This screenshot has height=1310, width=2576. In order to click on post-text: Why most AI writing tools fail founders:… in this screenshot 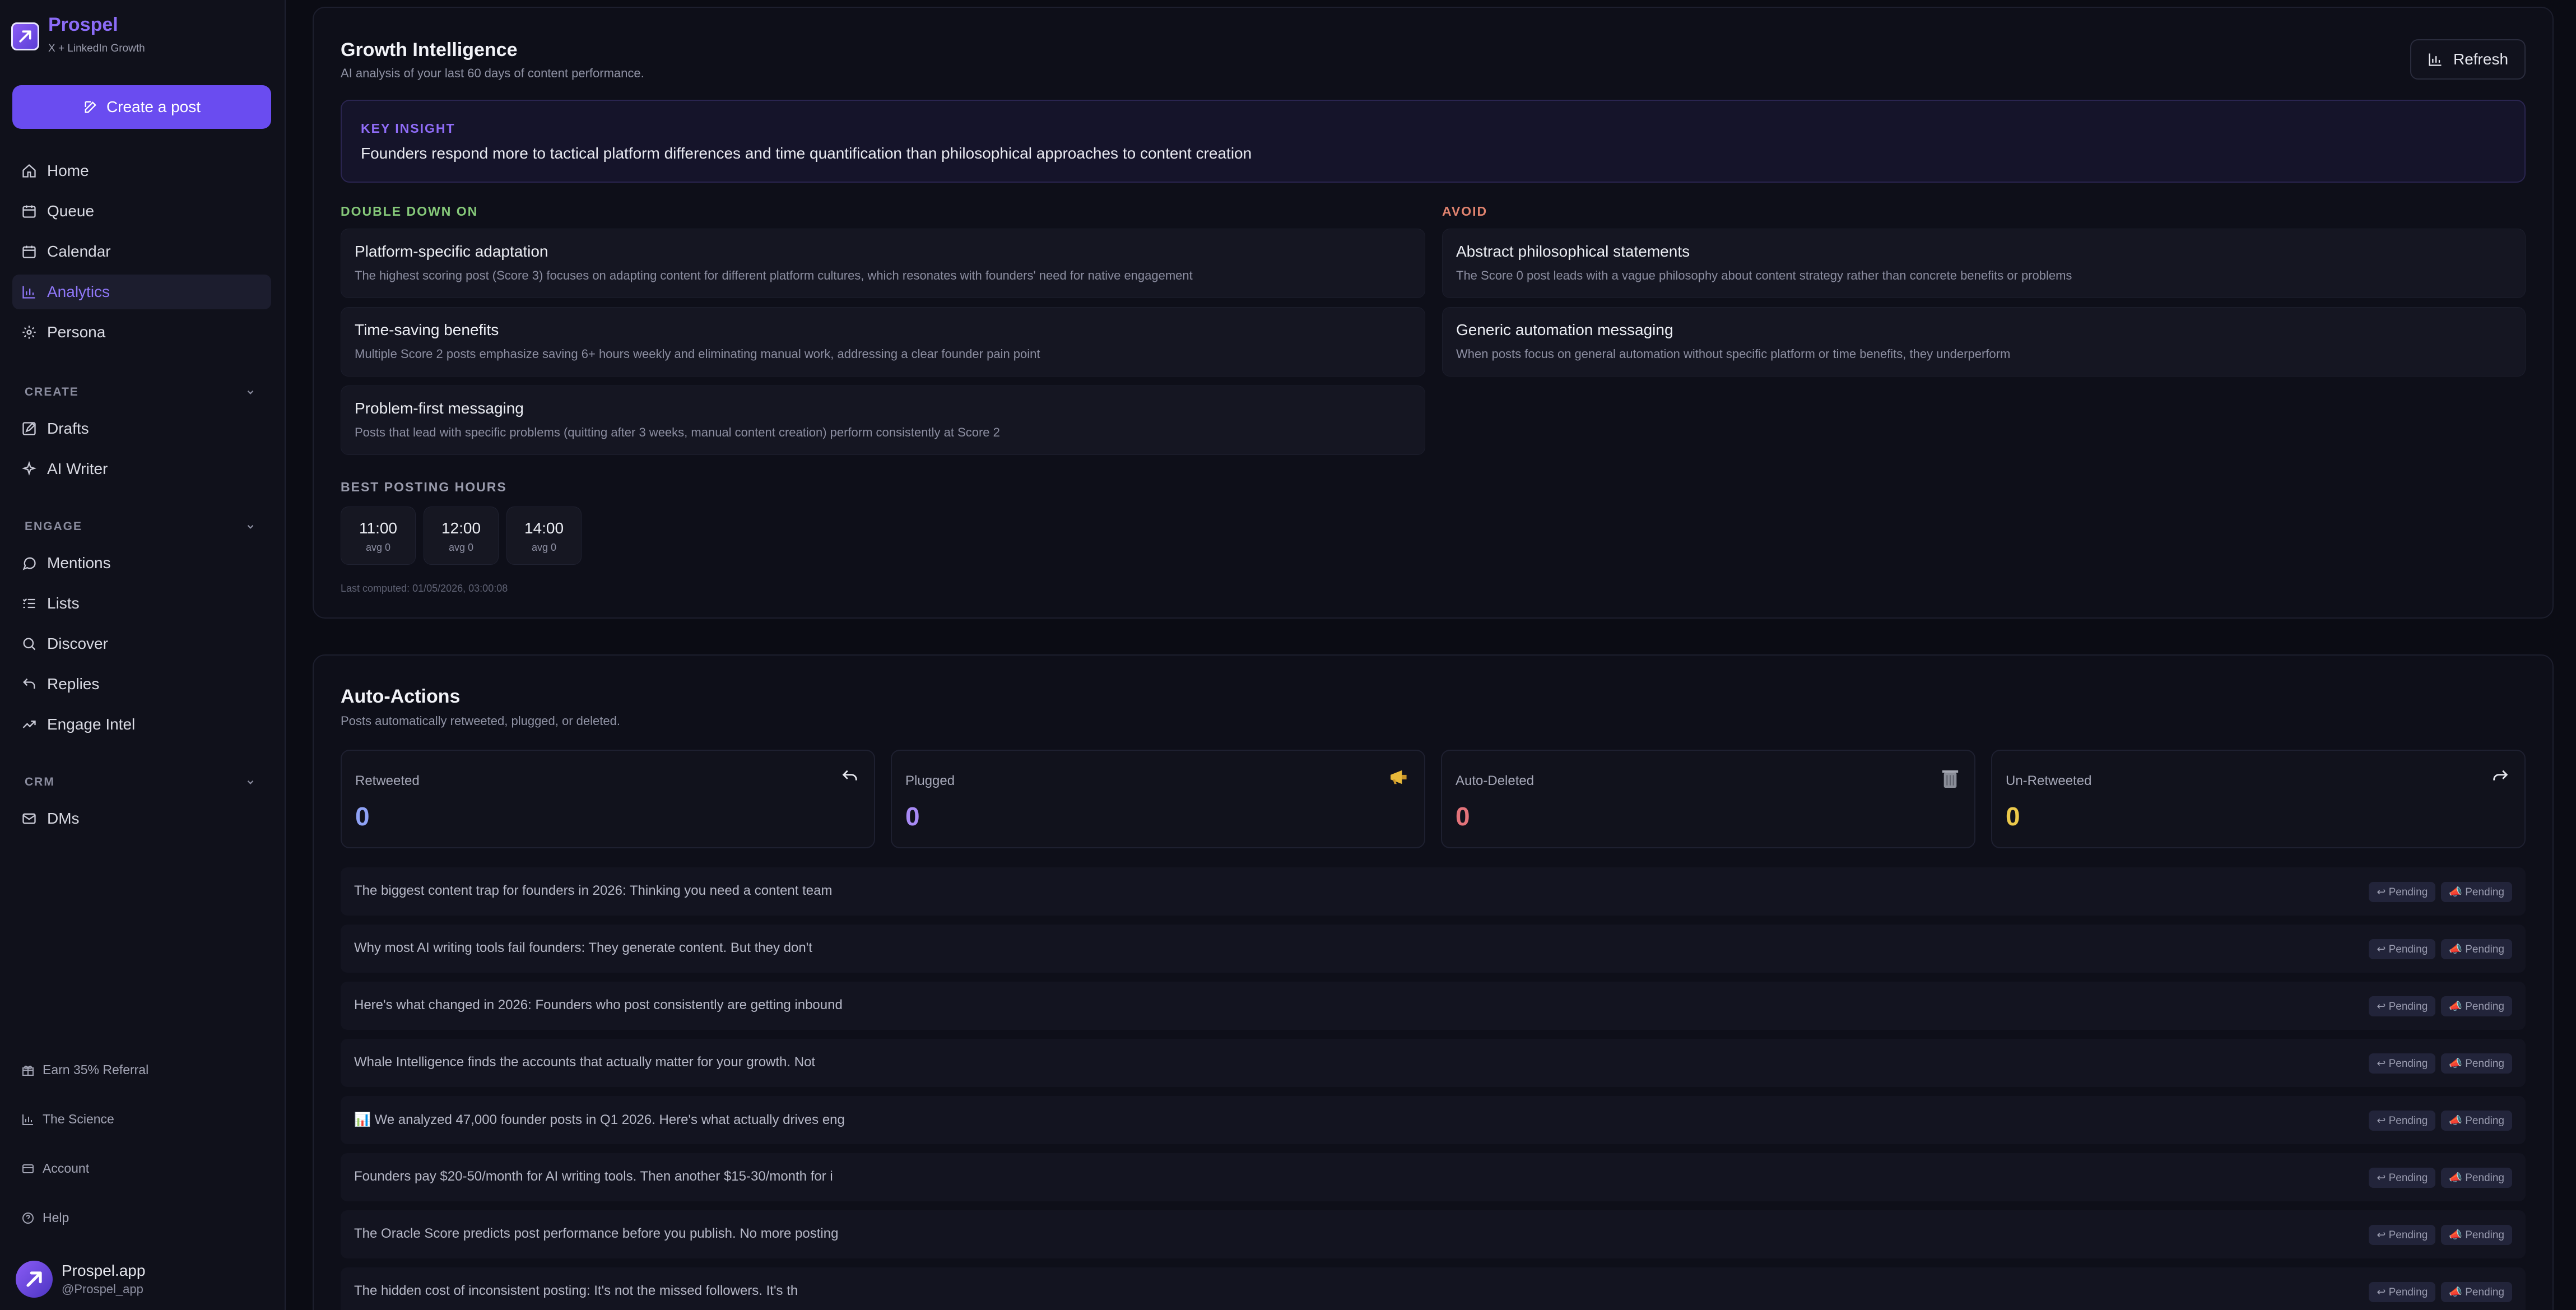, I will do `click(583, 947)`.